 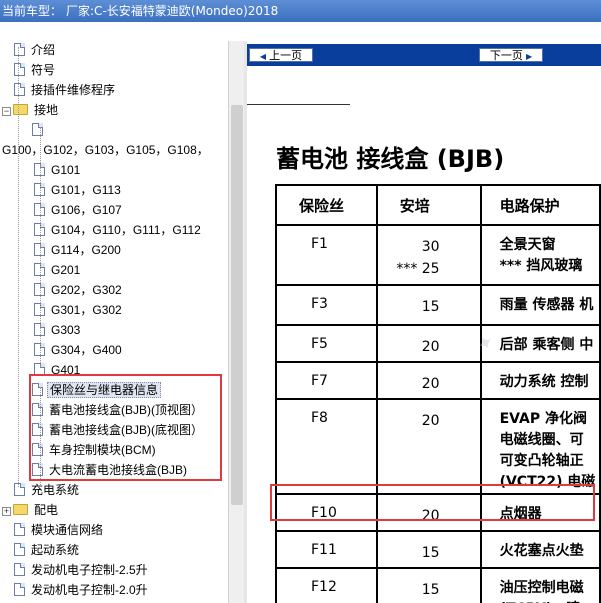 I want to click on amps-cell: 30 *** 25, so click(x=428, y=255).